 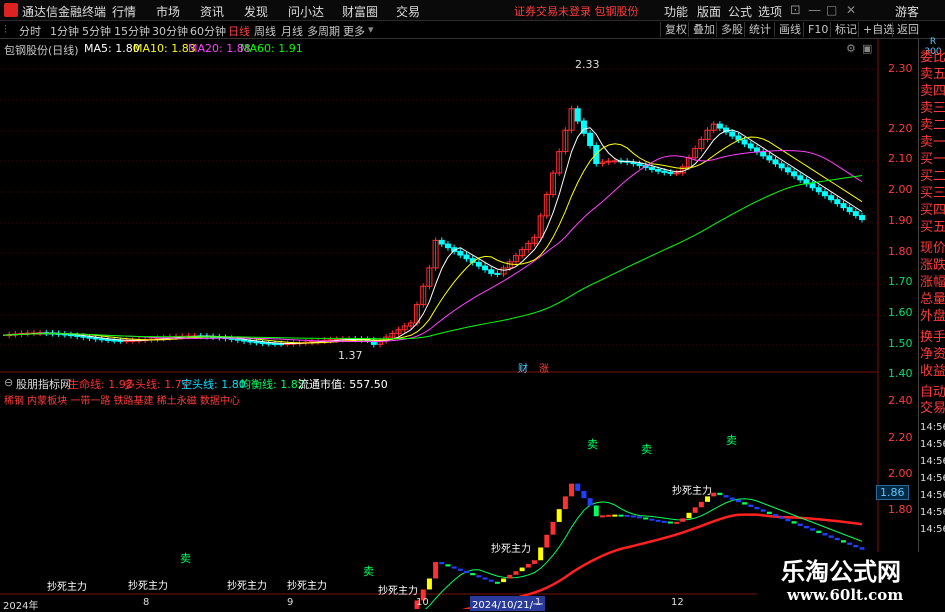 What do you see at coordinates (265, 31) in the screenshot?
I see `period-weekly: 周线` at bounding box center [265, 31].